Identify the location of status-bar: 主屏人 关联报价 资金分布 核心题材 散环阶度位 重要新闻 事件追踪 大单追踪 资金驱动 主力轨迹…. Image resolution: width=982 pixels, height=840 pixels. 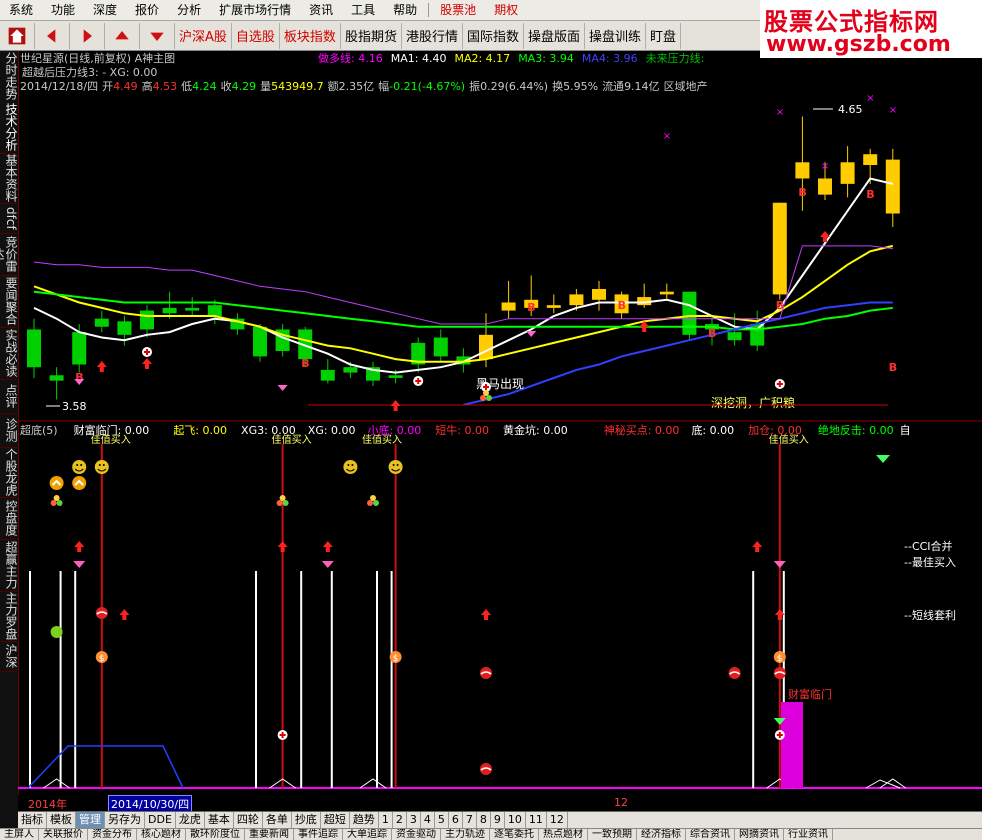
(491, 834).